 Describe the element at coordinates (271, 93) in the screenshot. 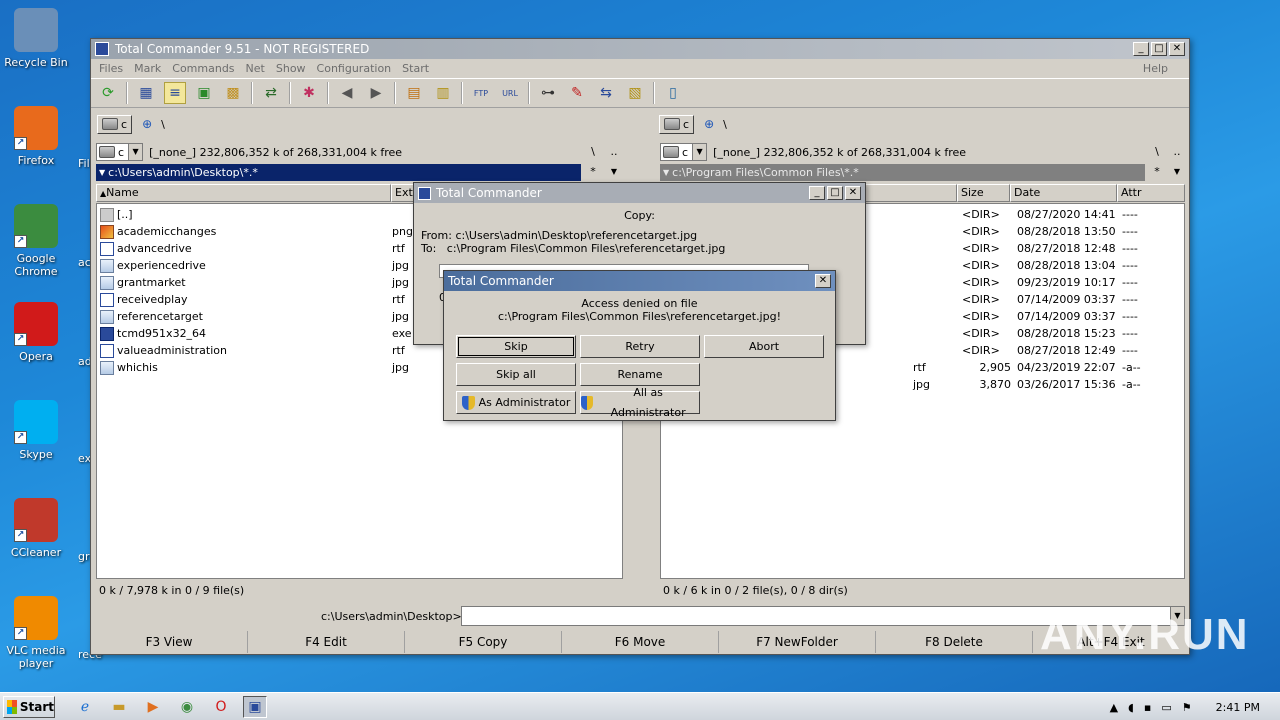

I see `invert-selection-icon: ⇄` at that location.